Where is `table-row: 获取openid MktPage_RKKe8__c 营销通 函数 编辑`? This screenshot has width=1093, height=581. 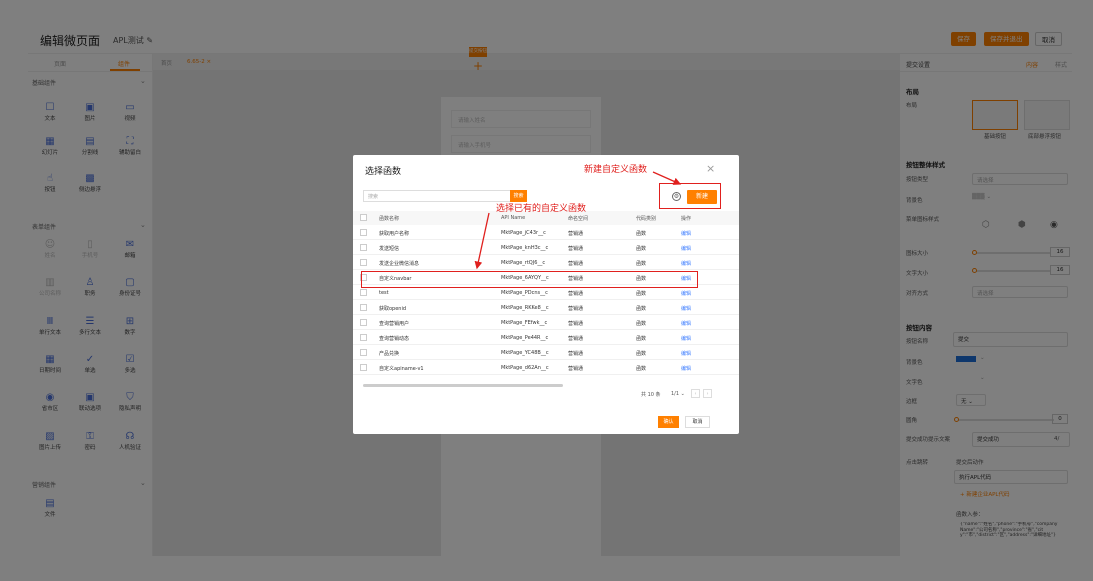 table-row: 获取openid MktPage_RKKe8__c 营销通 函数 编辑 is located at coordinates (546, 307).